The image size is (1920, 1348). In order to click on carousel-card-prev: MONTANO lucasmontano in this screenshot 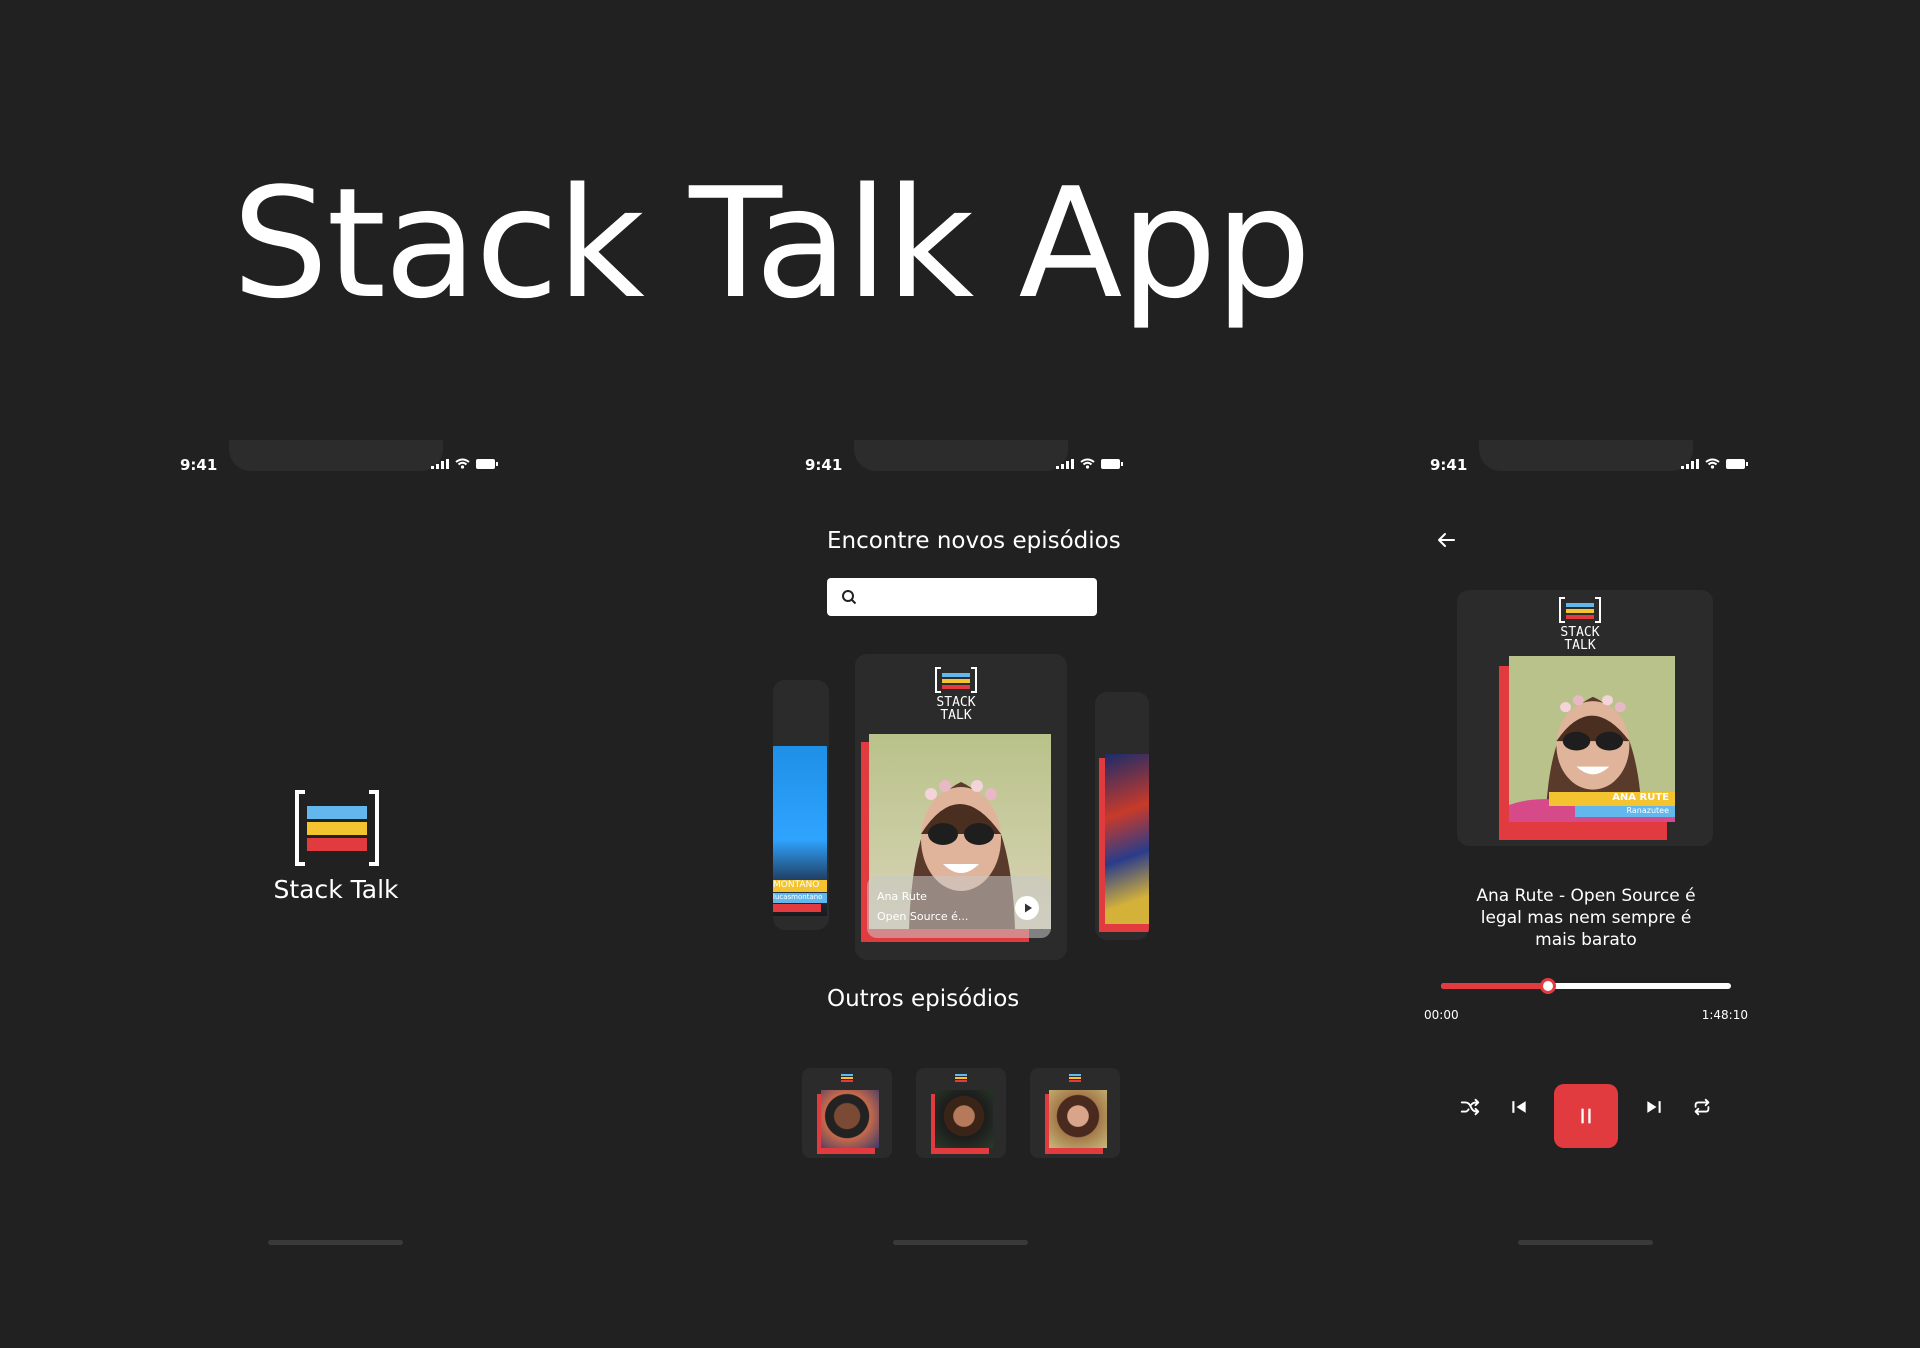, I will do `click(801, 805)`.